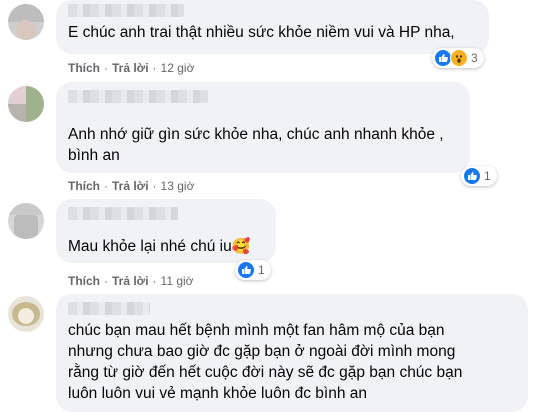 Image resolution: width=537 pixels, height=412 pixels. I want to click on comment-bubble: Mau khỏe lại nhé chú iu🥰, so click(166, 231).